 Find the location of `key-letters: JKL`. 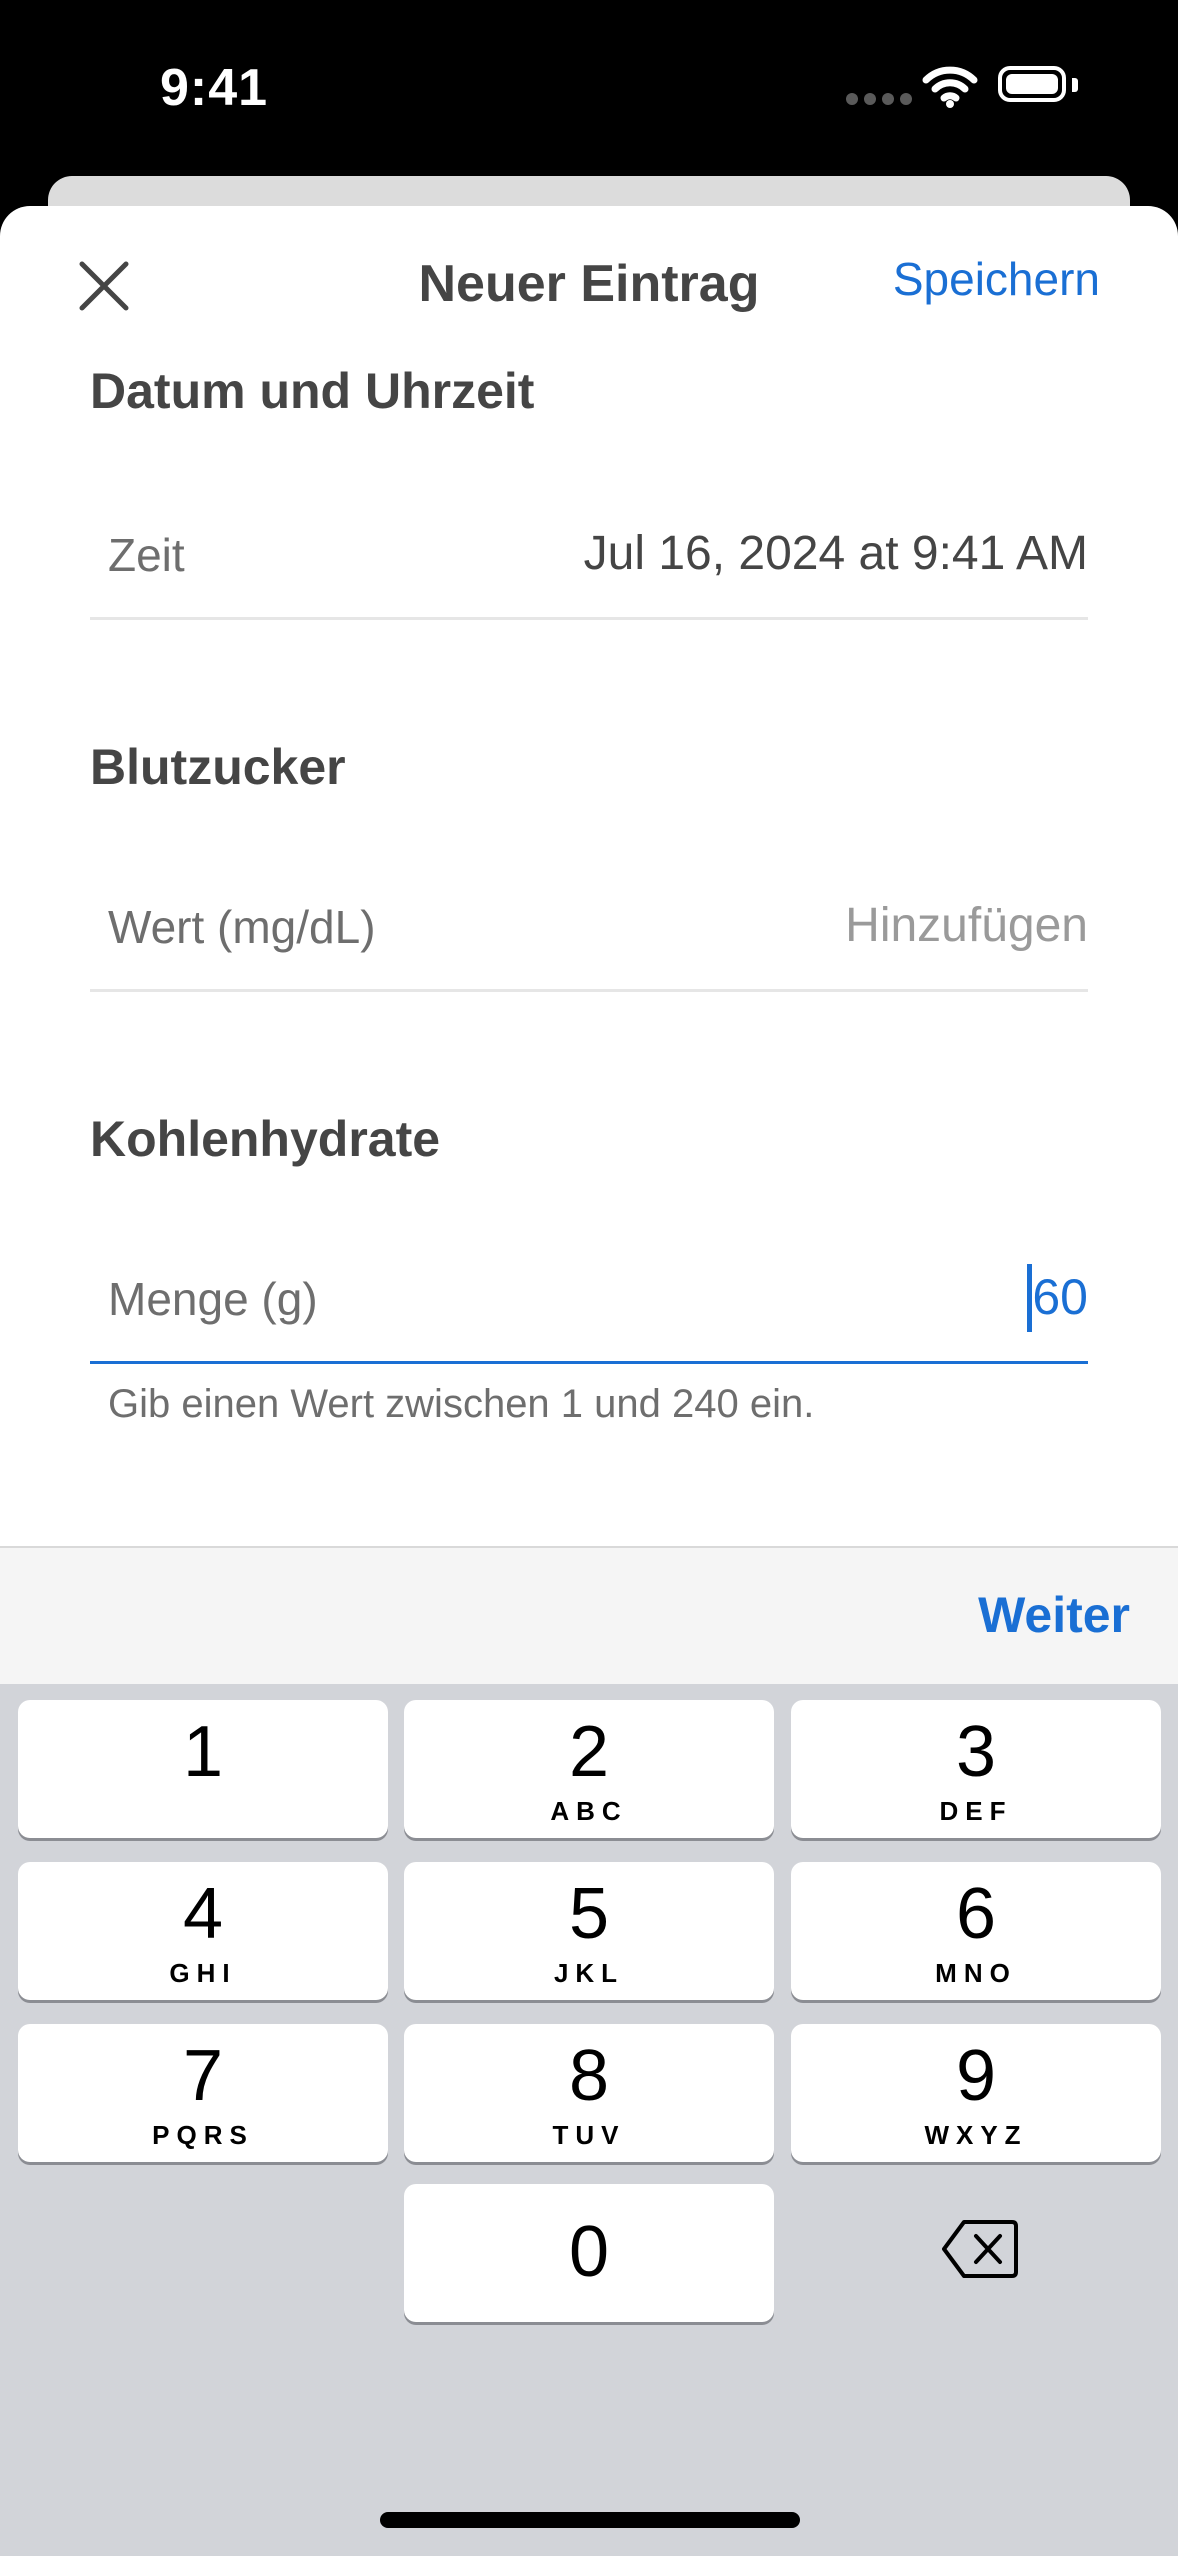

key-letters: JKL is located at coordinates (589, 1973).